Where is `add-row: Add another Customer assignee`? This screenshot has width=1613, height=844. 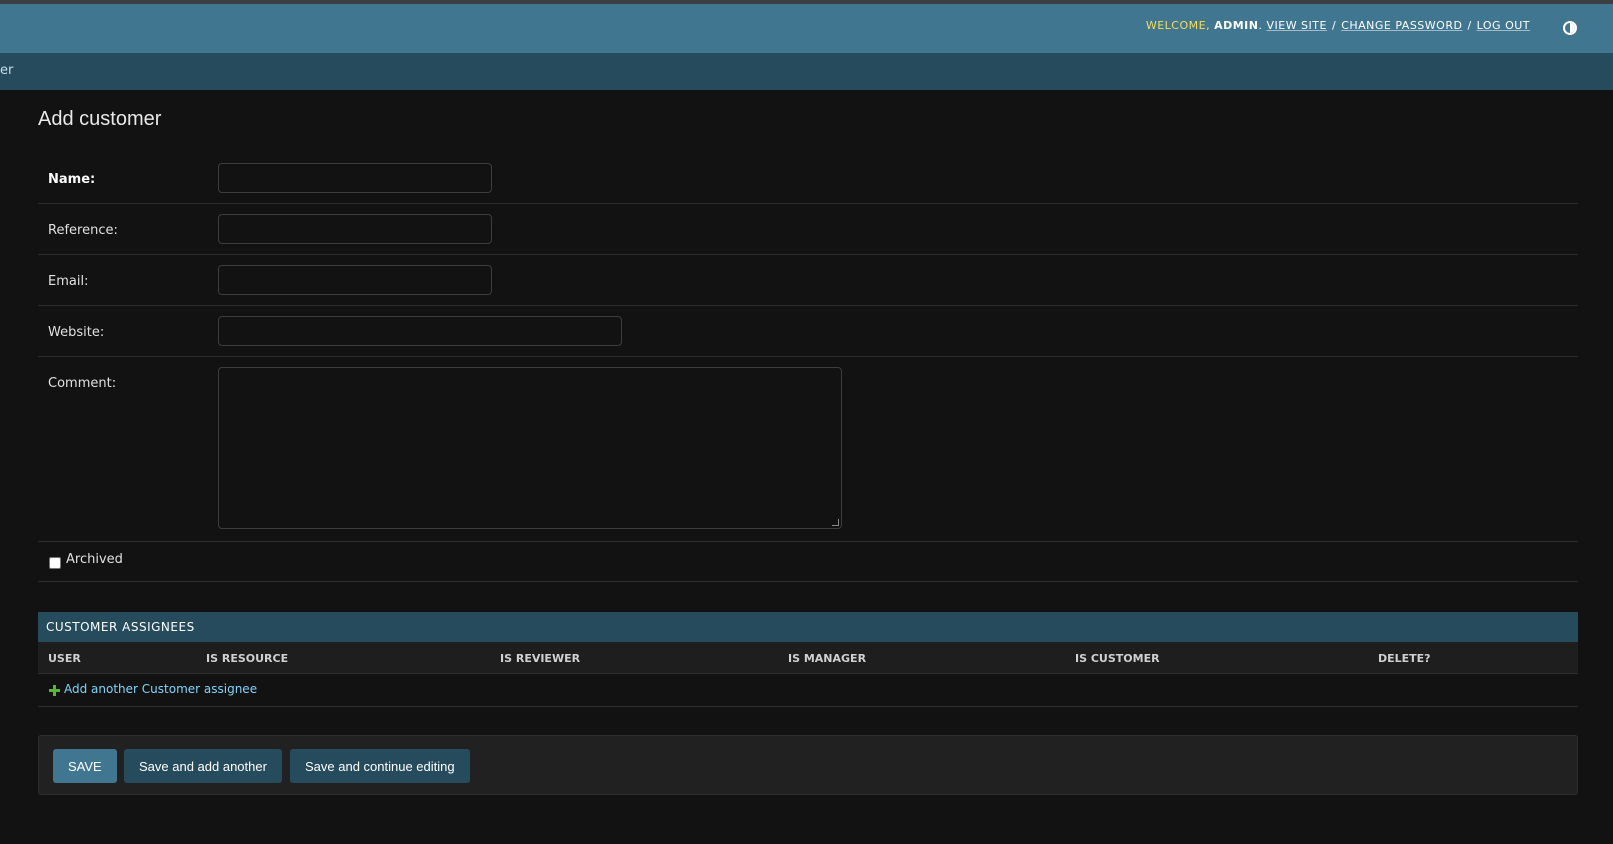
add-row: Add another Customer assignee is located at coordinates (808, 690).